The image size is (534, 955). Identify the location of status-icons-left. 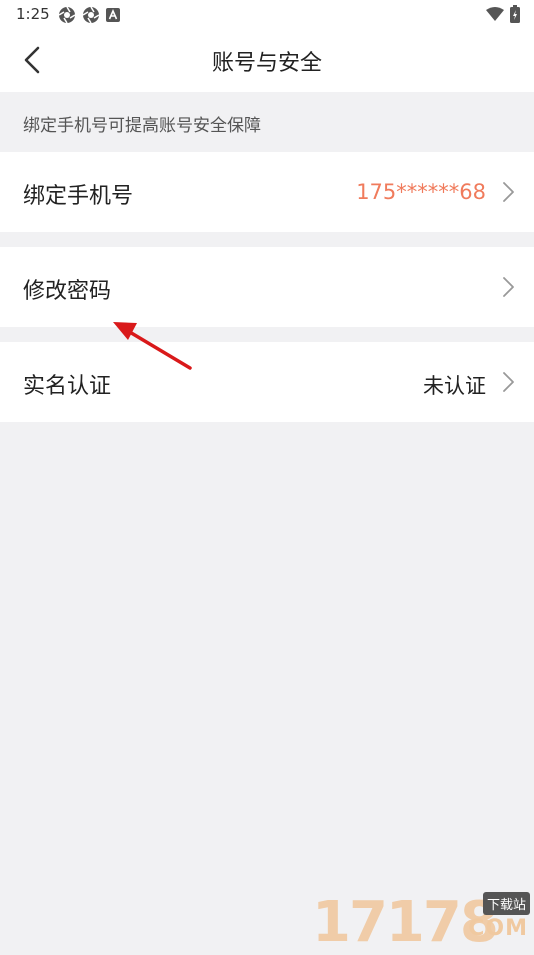
(89, 15).